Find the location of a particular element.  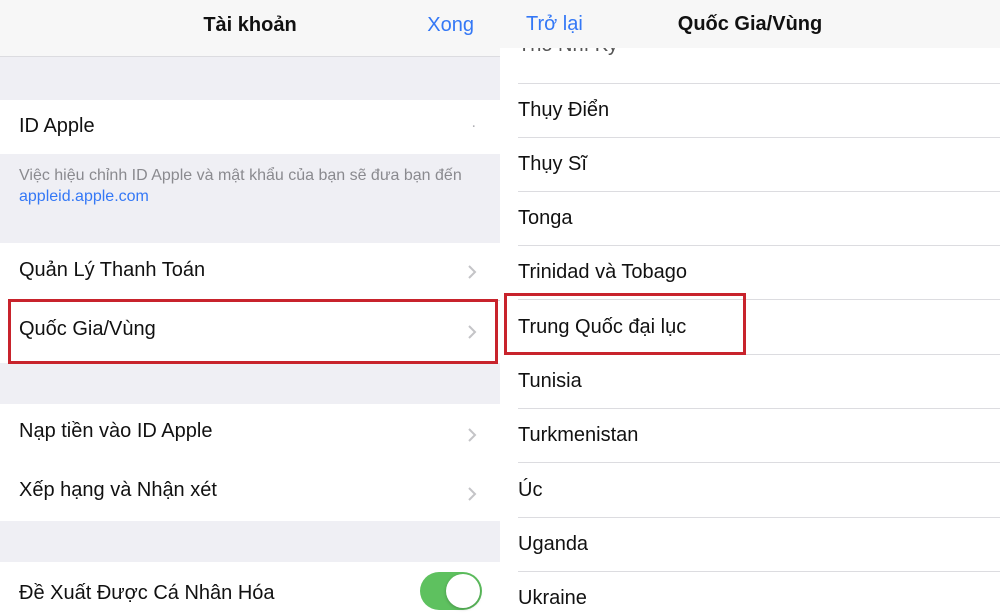

apple-id-value: . is located at coordinates (473, 122).